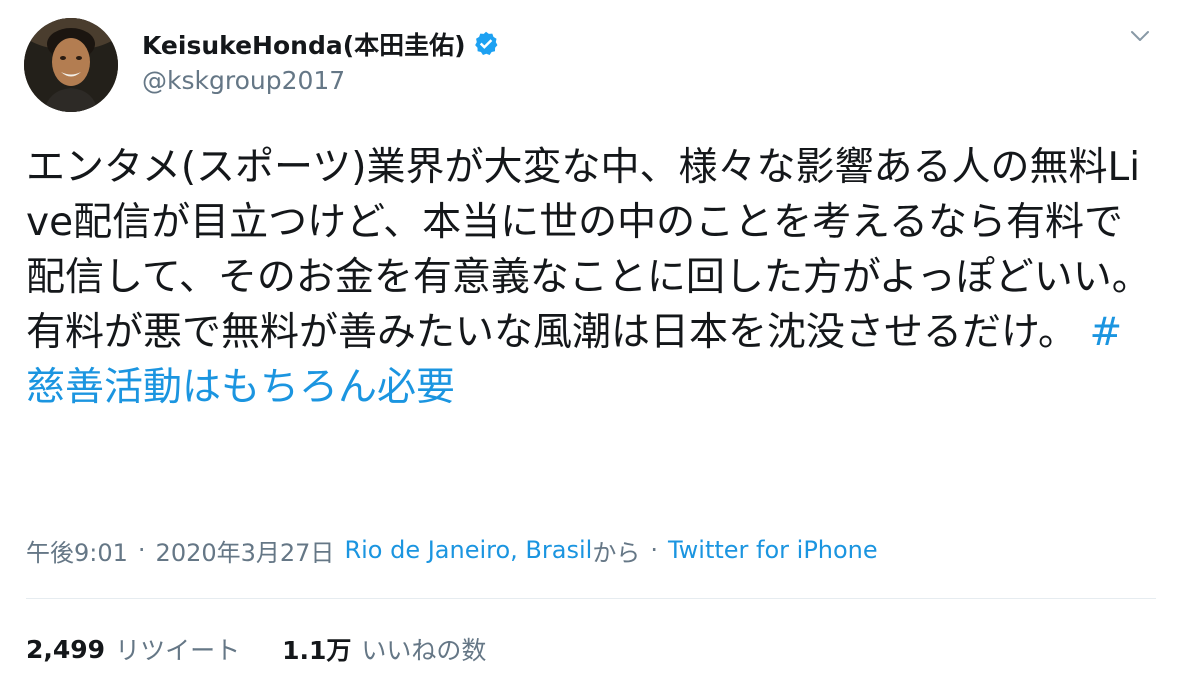 This screenshot has width=1178, height=684. Describe the element at coordinates (616, 552) in the screenshot. I see `location-suffix: から` at that location.